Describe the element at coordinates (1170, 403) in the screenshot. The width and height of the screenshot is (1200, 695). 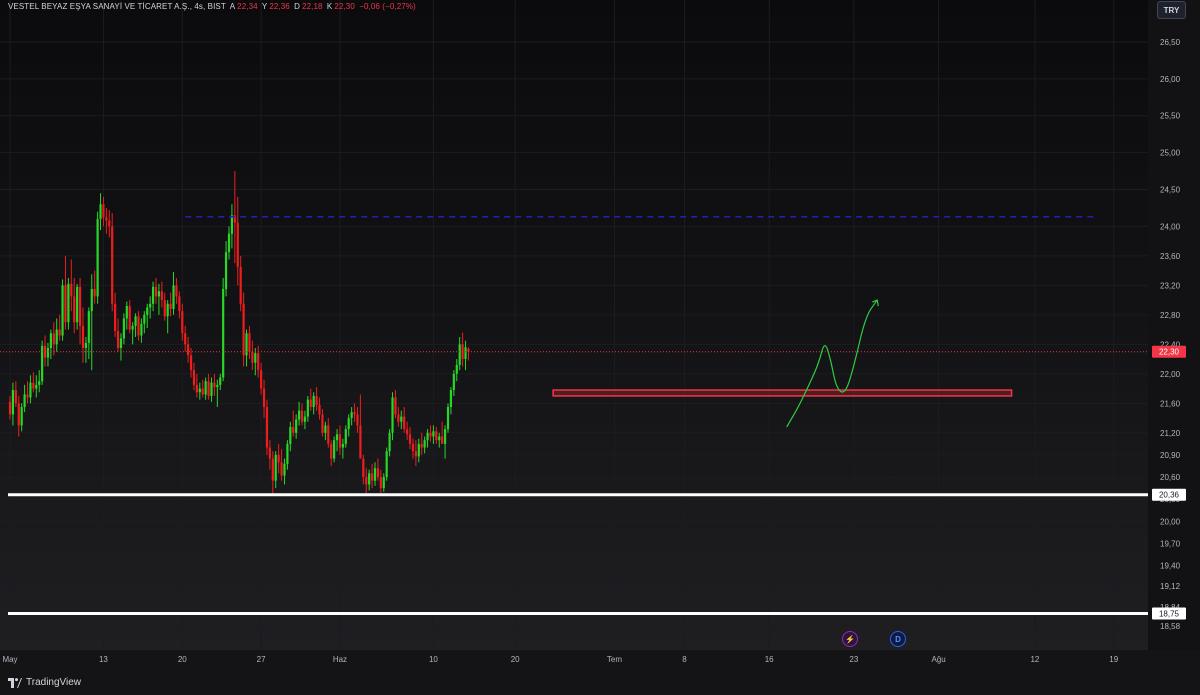
I see `price-tick-label: 21,60` at that location.